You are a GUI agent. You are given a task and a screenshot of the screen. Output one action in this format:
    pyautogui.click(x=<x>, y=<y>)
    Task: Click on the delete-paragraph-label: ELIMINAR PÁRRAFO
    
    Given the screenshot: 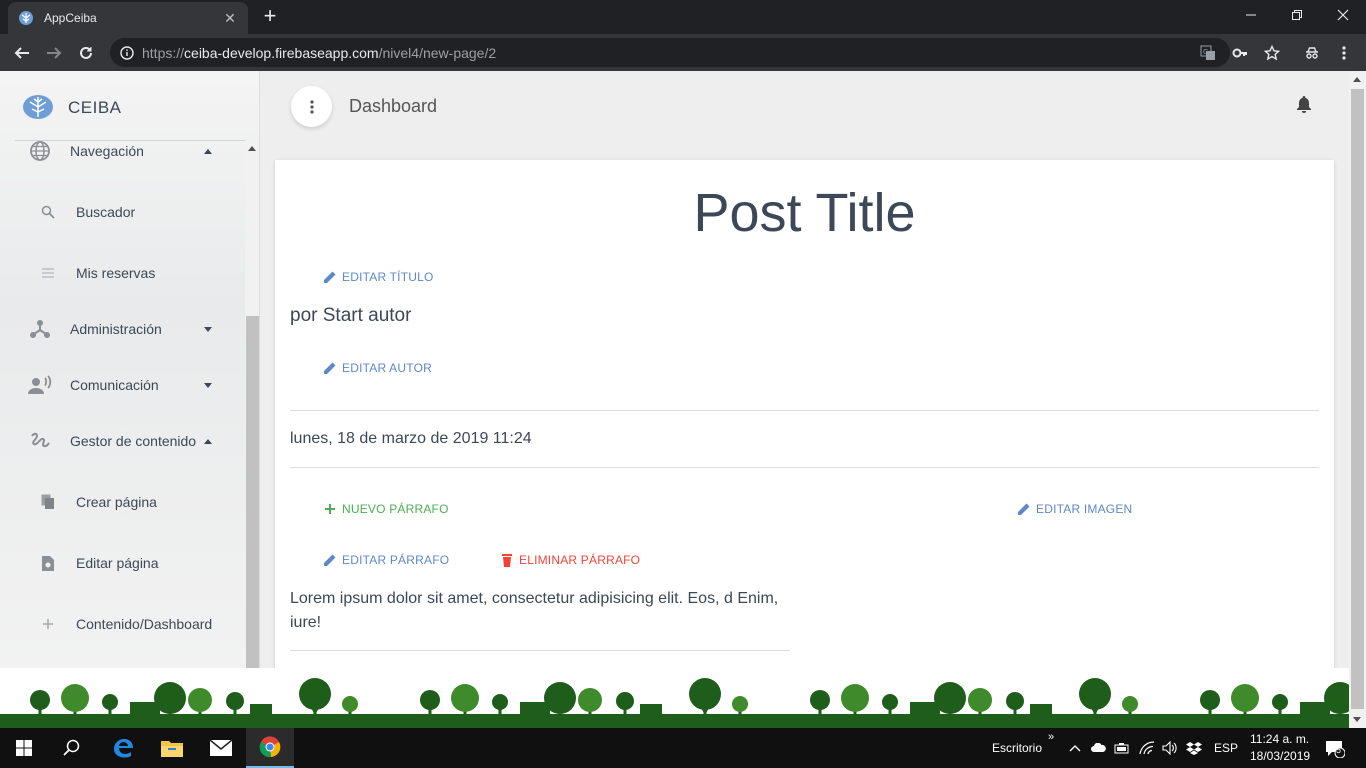 What is the action you would take?
    pyautogui.click(x=580, y=560)
    